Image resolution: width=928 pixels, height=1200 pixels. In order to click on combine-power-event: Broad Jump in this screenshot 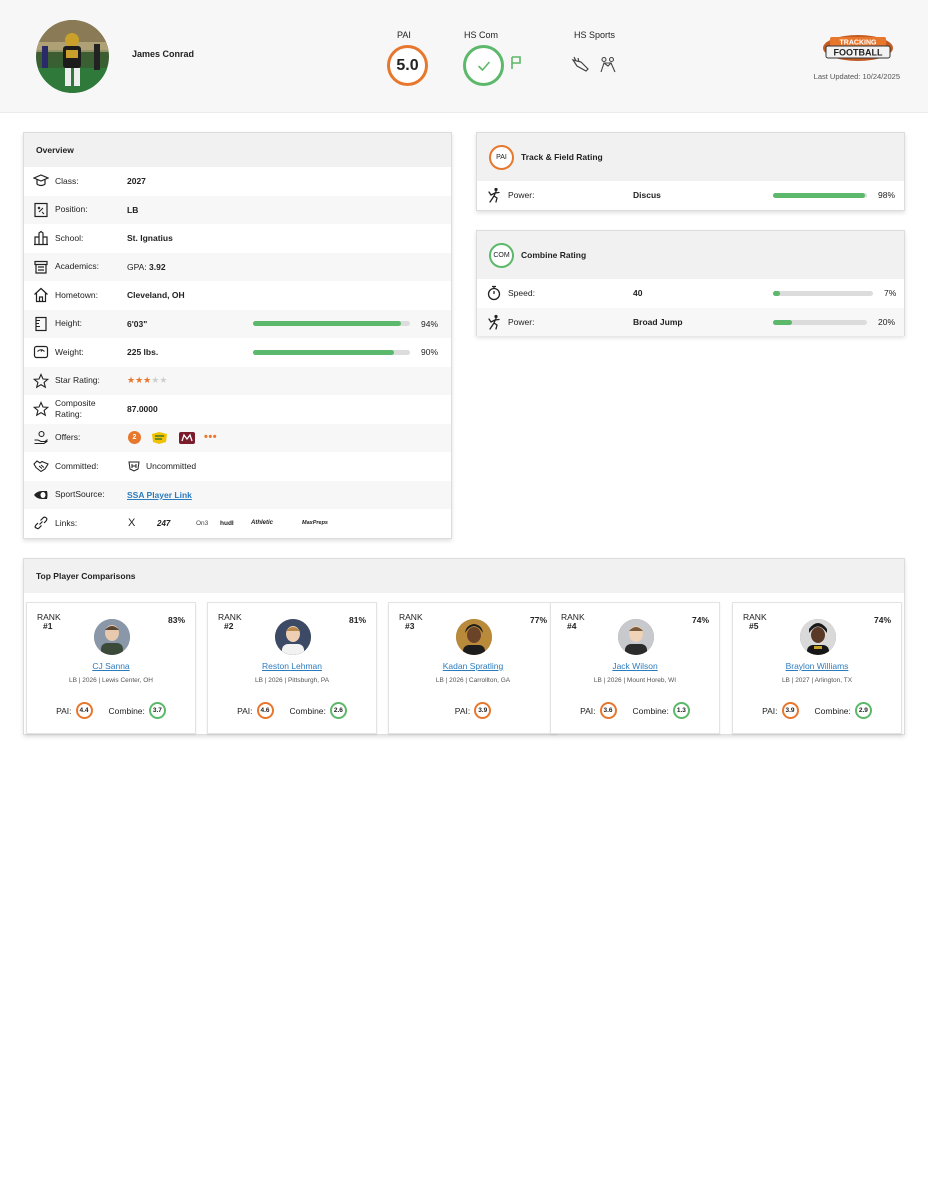, I will do `click(658, 321)`.